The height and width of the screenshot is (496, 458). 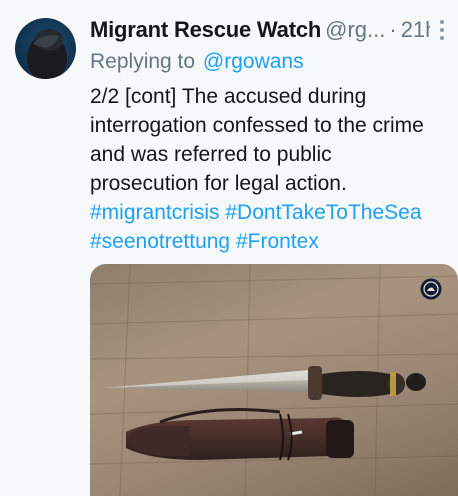 I want to click on avatar, so click(x=45, y=48).